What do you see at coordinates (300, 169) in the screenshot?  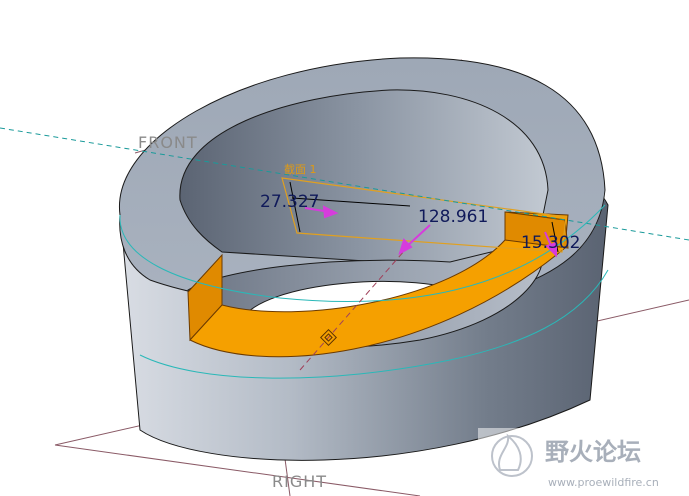 I see `section-label: 截面 1` at bounding box center [300, 169].